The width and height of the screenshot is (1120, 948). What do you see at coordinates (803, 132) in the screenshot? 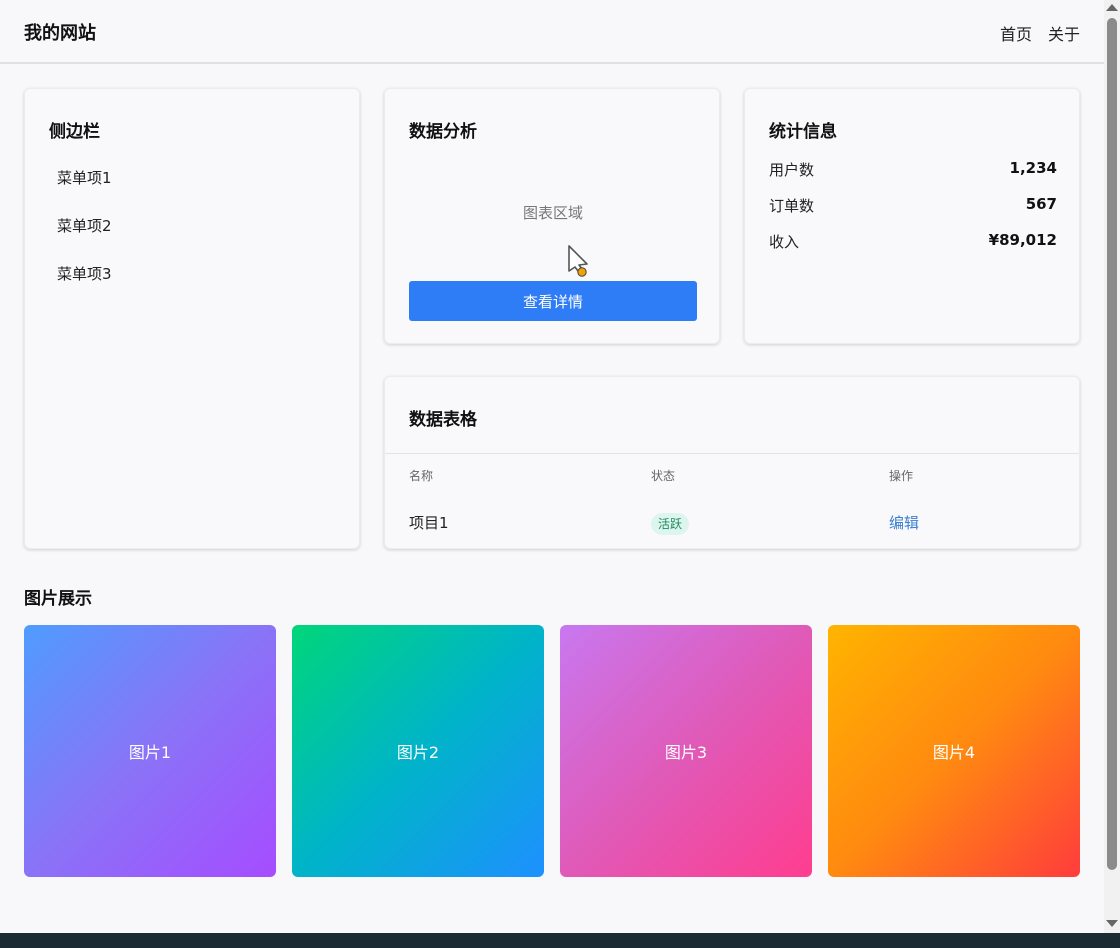
I see `stats-title: 统计信息` at bounding box center [803, 132].